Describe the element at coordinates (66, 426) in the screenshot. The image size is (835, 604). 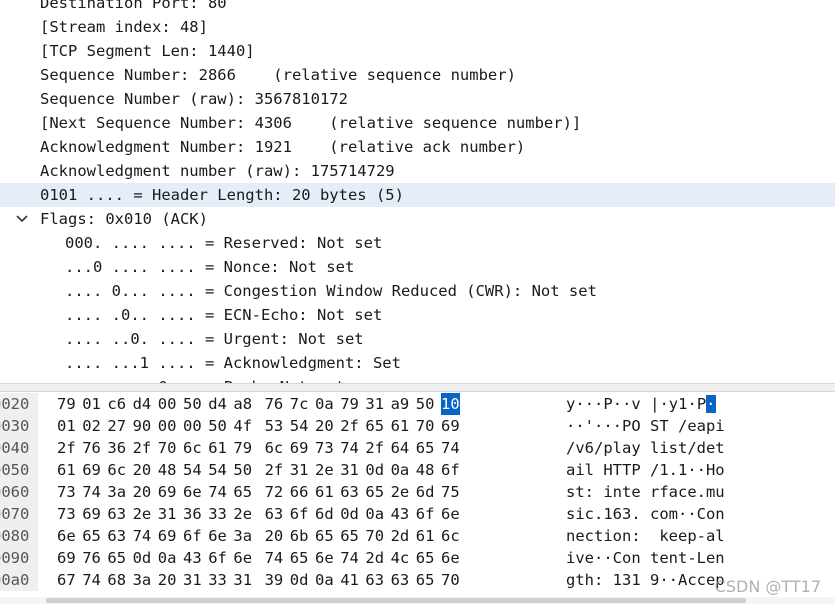
I see `hex-byte: 01` at that location.